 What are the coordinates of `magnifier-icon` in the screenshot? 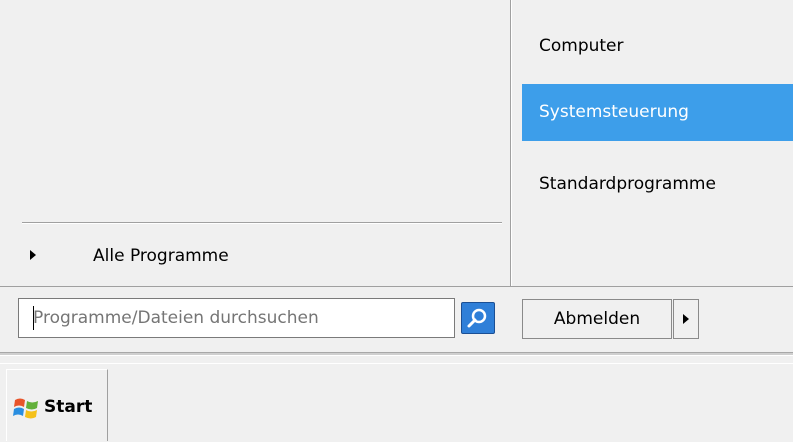 It's located at (477, 318).